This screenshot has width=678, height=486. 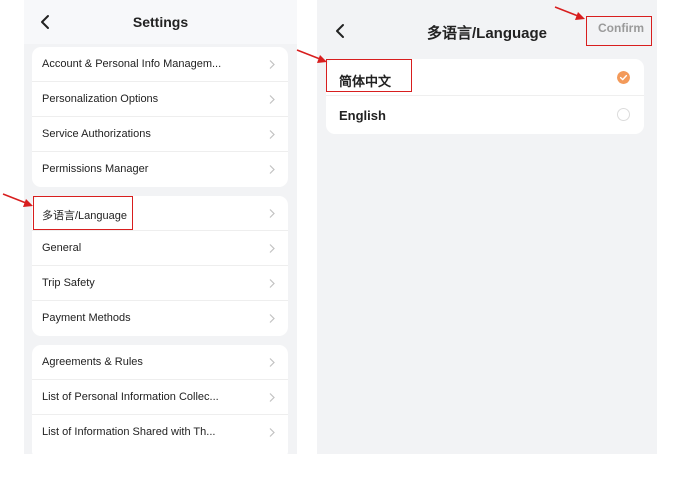 What do you see at coordinates (485, 114) in the screenshot?
I see `language-option-english: English` at bounding box center [485, 114].